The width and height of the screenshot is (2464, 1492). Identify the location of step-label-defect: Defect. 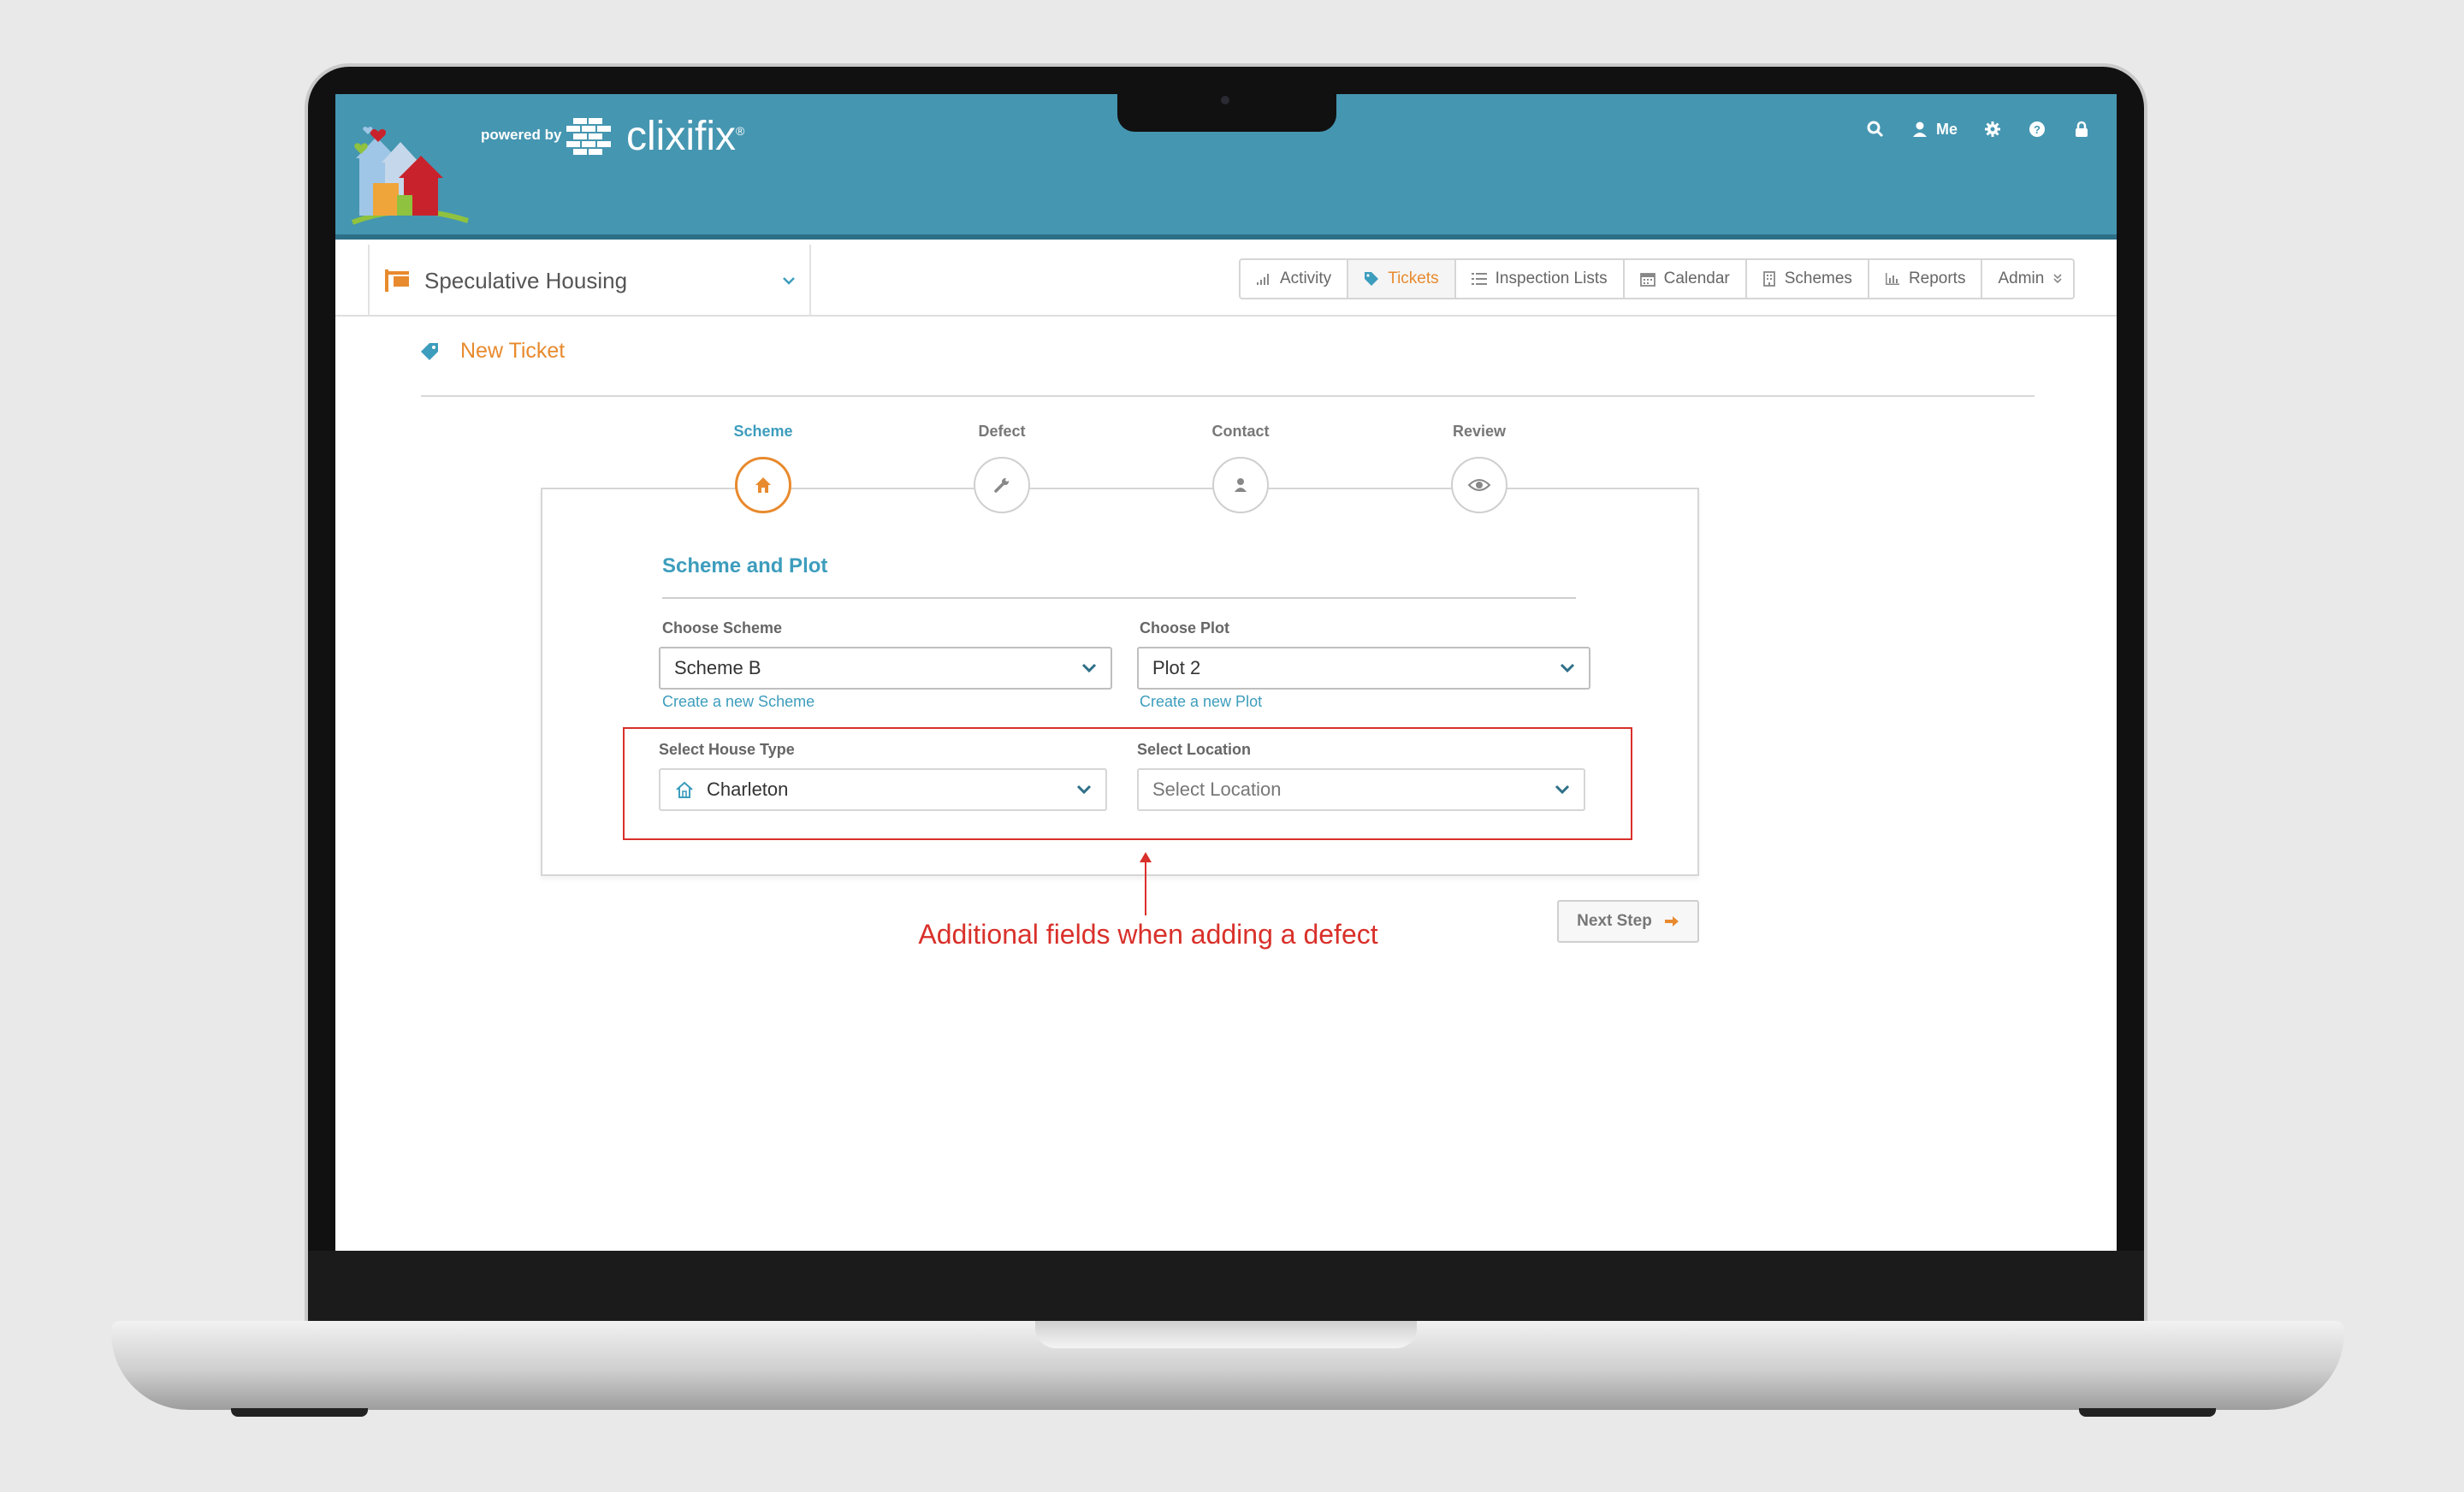
(1002, 432).